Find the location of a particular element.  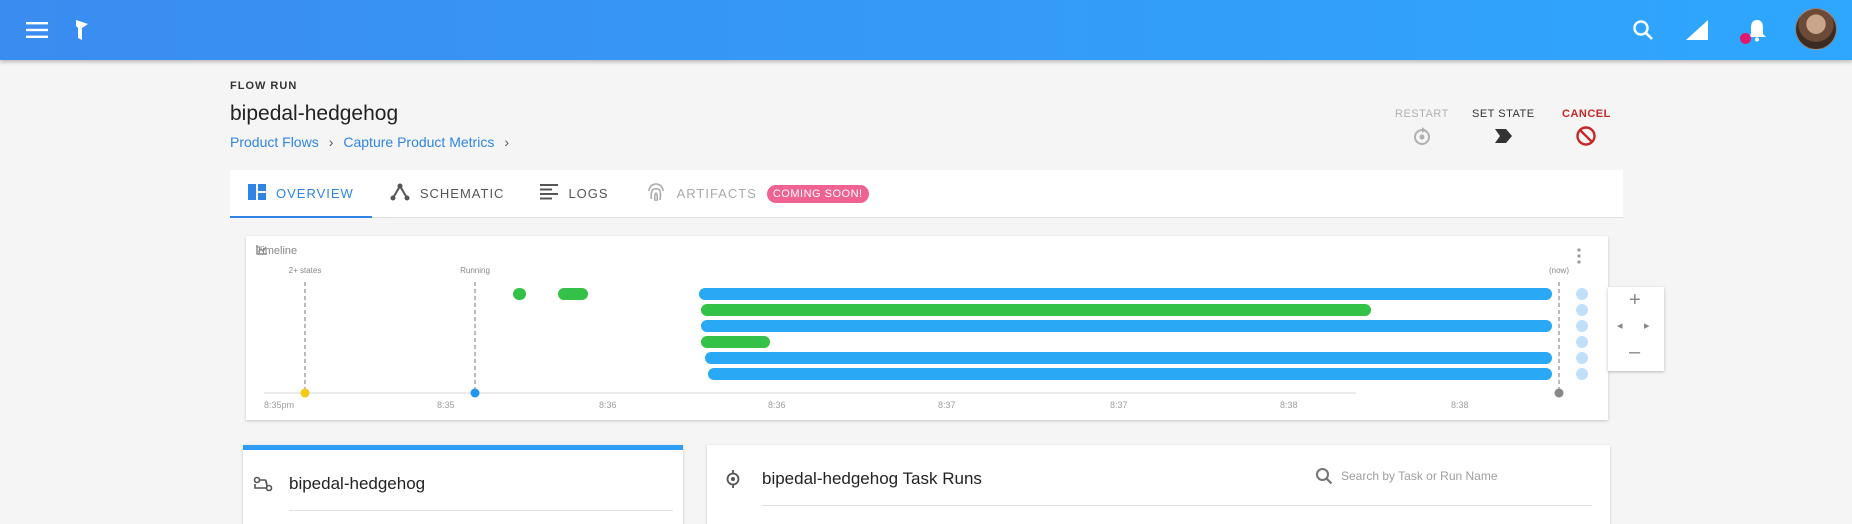

prefect-logo-icon is located at coordinates (82, 30).